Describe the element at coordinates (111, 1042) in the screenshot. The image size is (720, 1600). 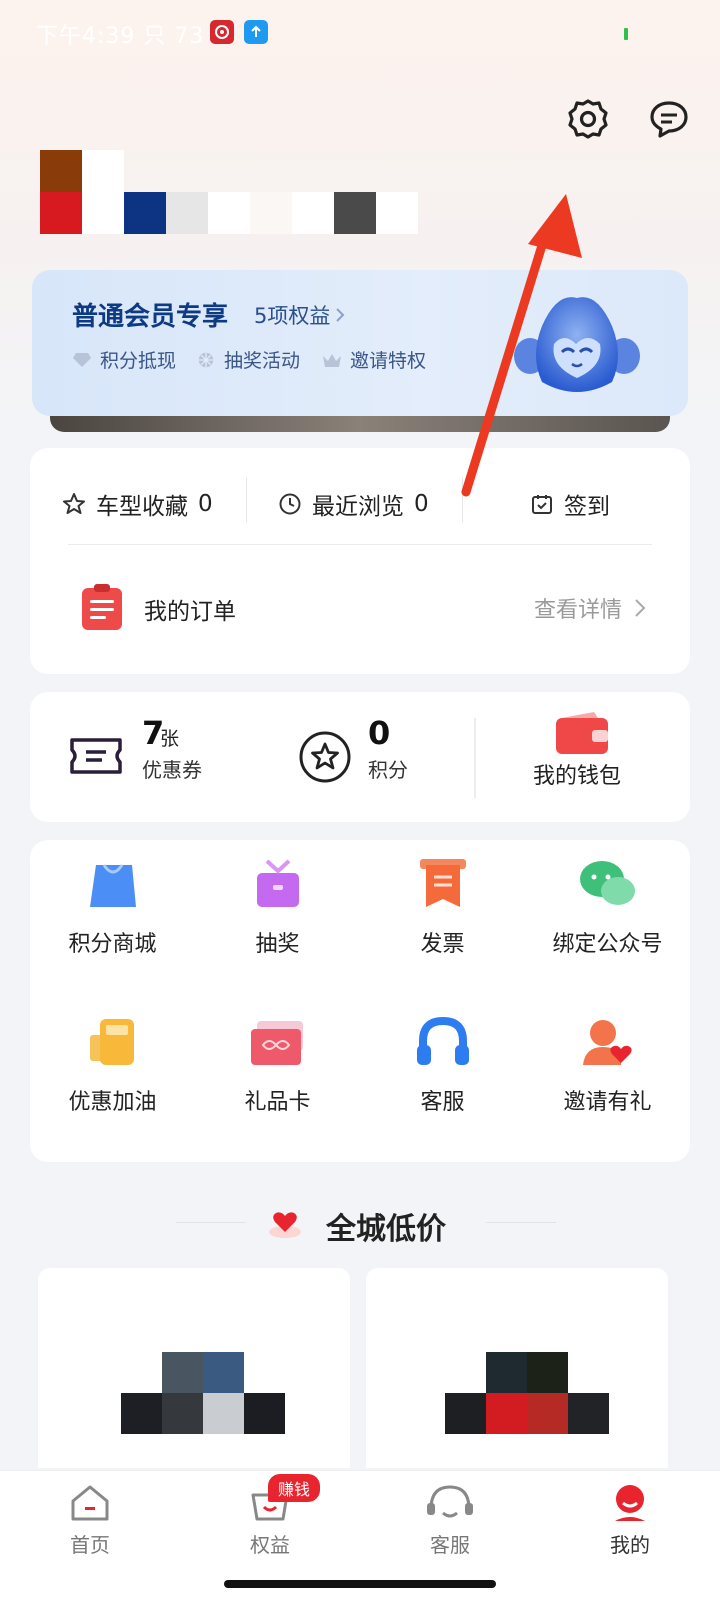
I see `fuel-pump-icon` at that location.